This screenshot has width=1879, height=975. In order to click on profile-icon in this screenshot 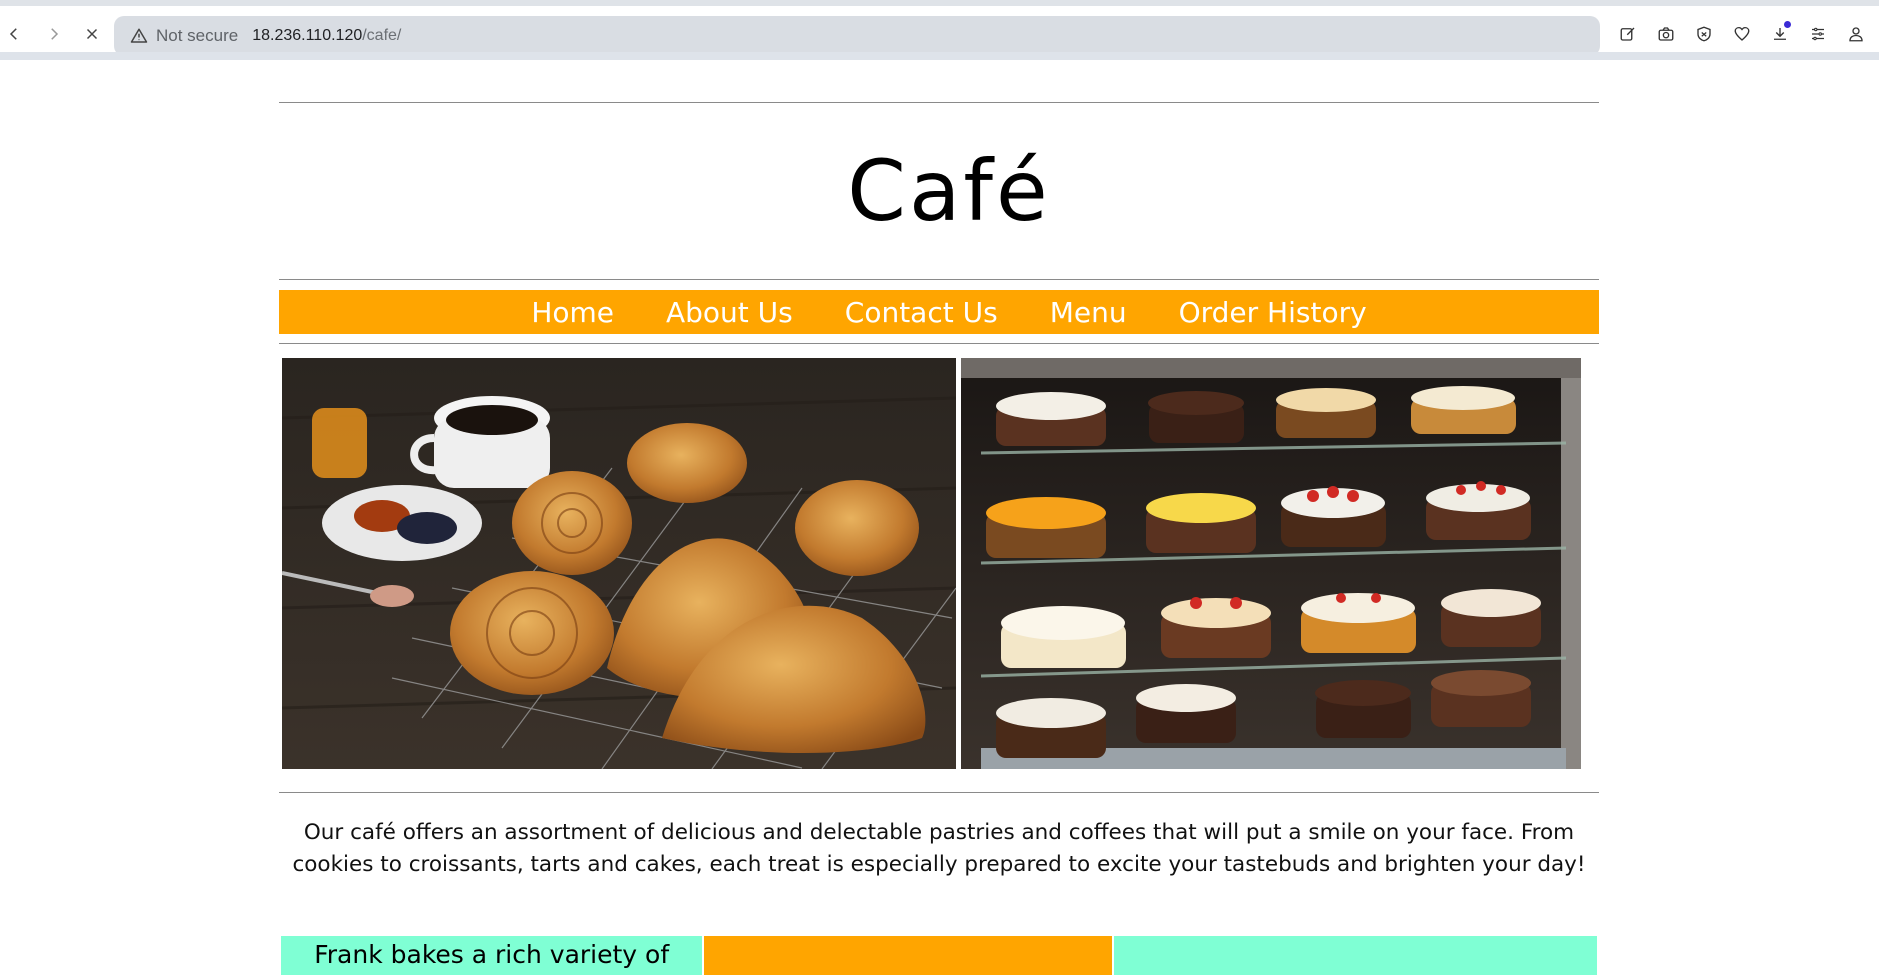, I will do `click(1856, 34)`.